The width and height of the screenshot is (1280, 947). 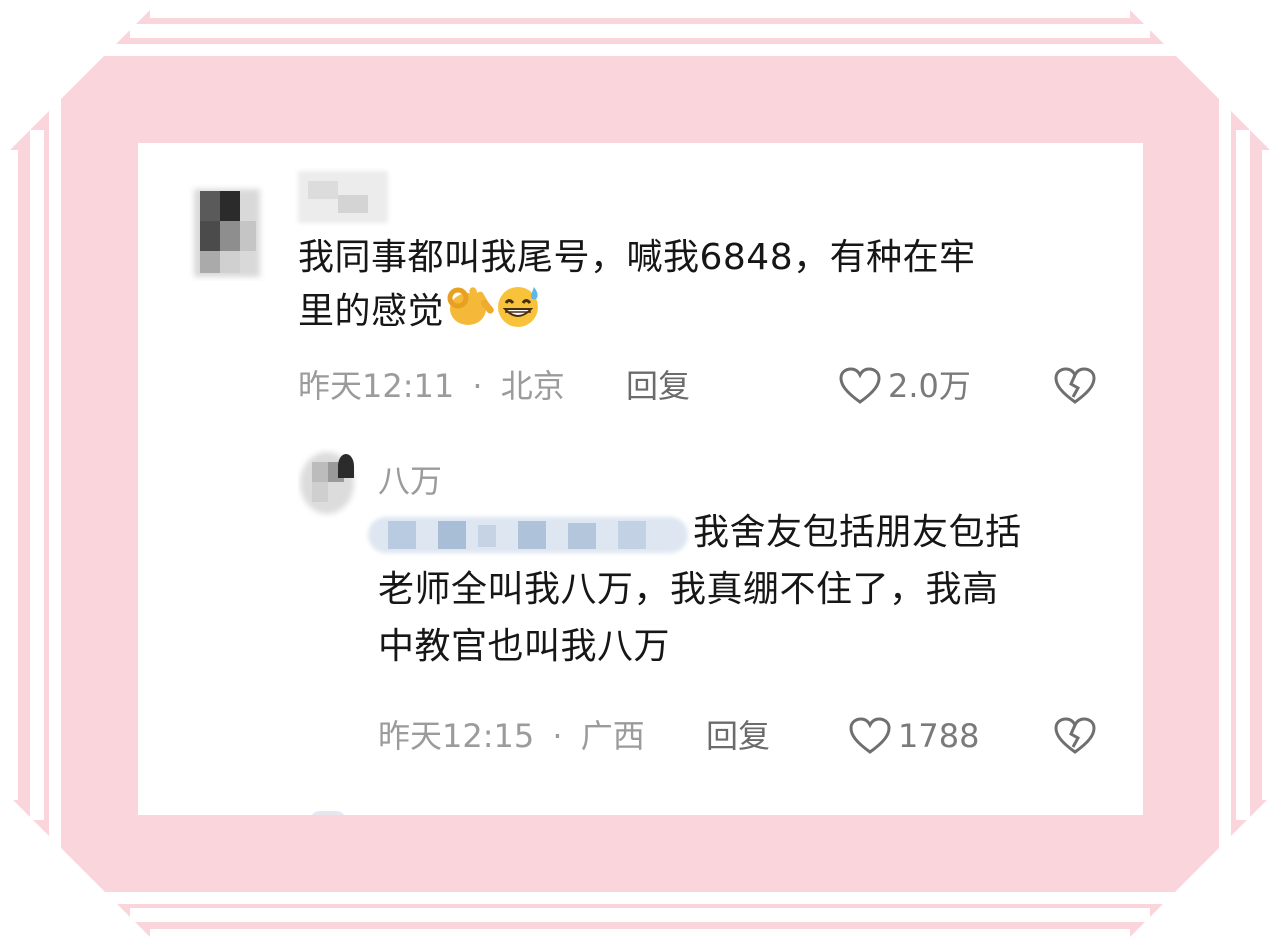 I want to click on comment-text-line-1: 我同事都叫我尾号，喊我6848，有种在牢, so click(x=637, y=257).